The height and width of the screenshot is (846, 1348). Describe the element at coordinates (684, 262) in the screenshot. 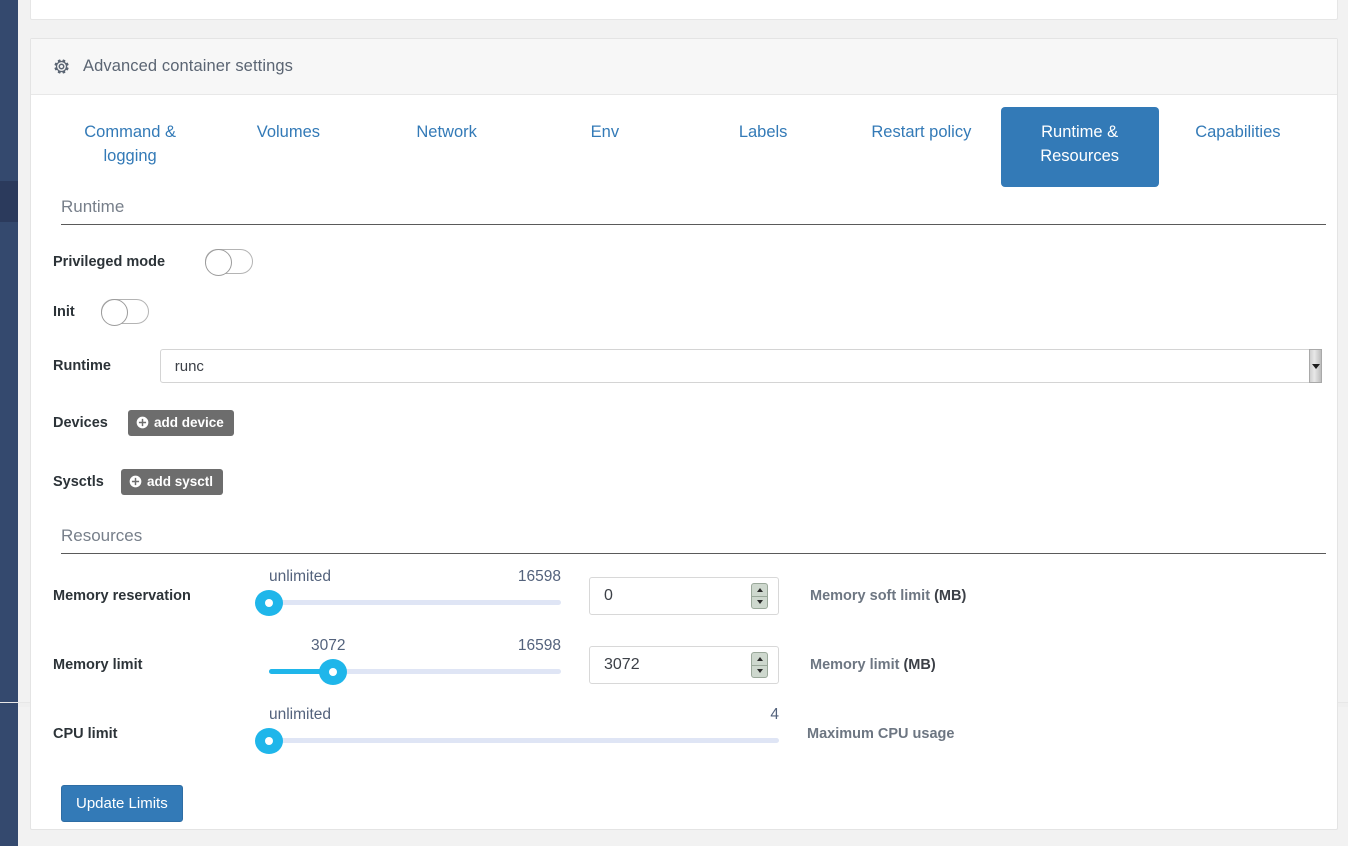

I see `privileged-mode-row: Privileged mode` at that location.